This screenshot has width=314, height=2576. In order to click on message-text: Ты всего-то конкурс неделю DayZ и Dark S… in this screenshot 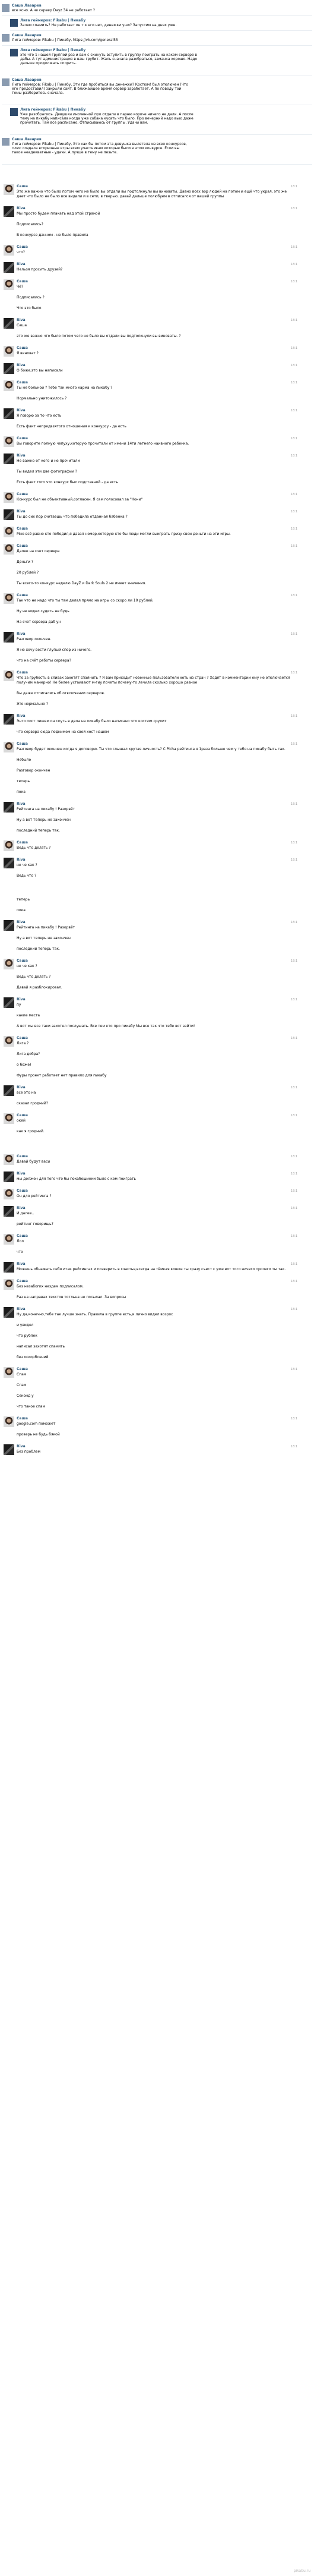, I will do `click(82, 583)`.